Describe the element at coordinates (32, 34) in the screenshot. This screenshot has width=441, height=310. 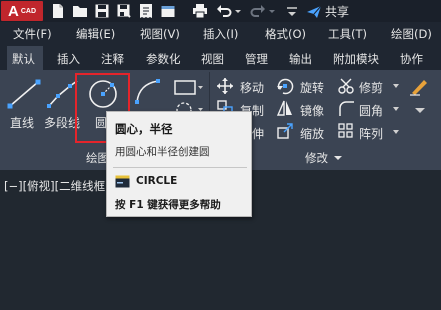
I see `menu-file: 文件(F)` at that location.